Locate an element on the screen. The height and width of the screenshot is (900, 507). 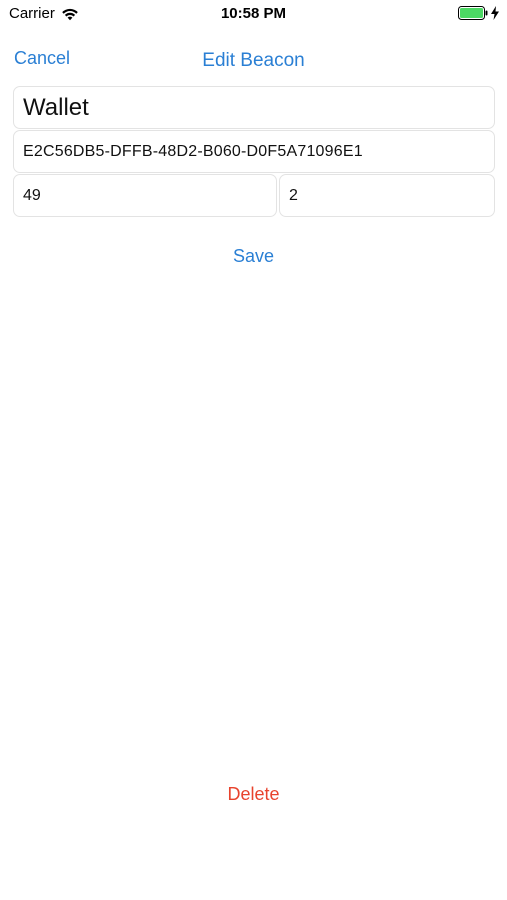
status-time: 10:58 PM is located at coordinates (253, 13).